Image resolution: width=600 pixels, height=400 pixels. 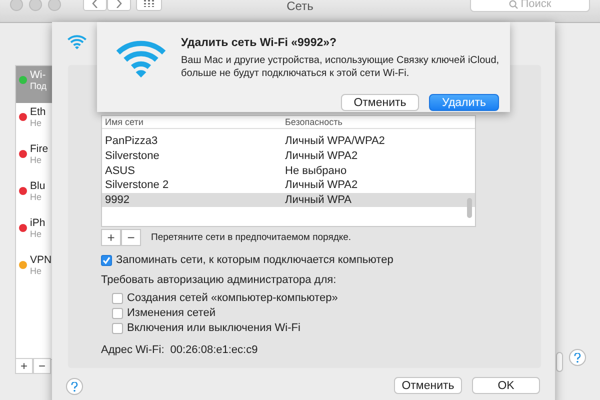 I want to click on network-row: Silverstone 2 Личный WPA2, so click(x=288, y=185).